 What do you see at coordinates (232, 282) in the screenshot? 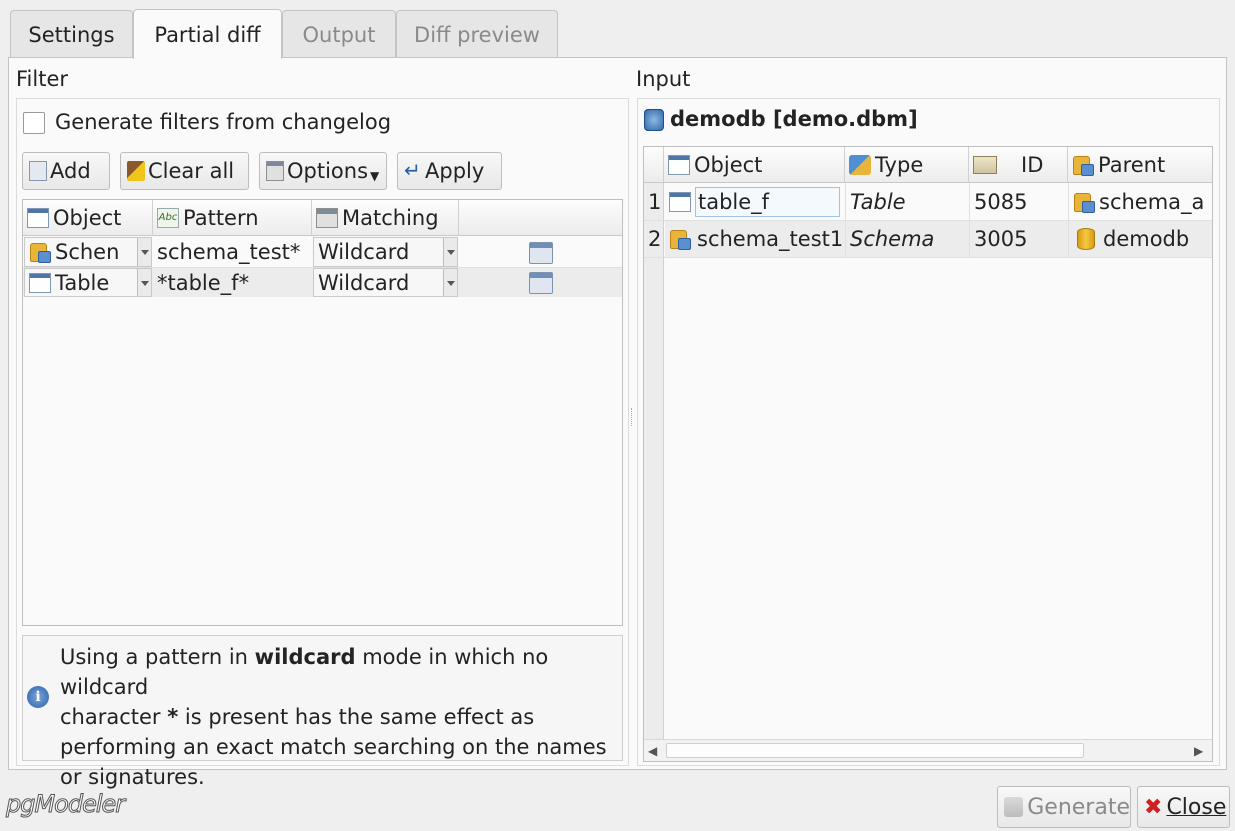
I see `row2-pattern-cell: *table_f*` at bounding box center [232, 282].